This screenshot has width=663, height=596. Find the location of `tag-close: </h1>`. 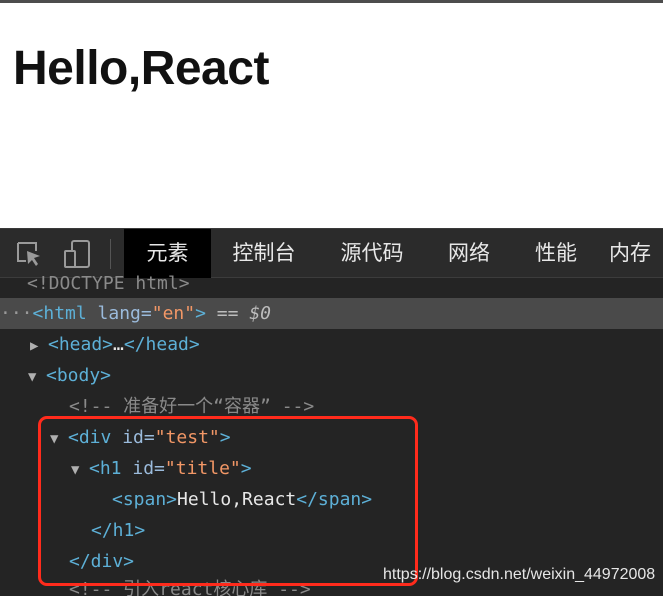

tag-close: </h1> is located at coordinates (118, 530).